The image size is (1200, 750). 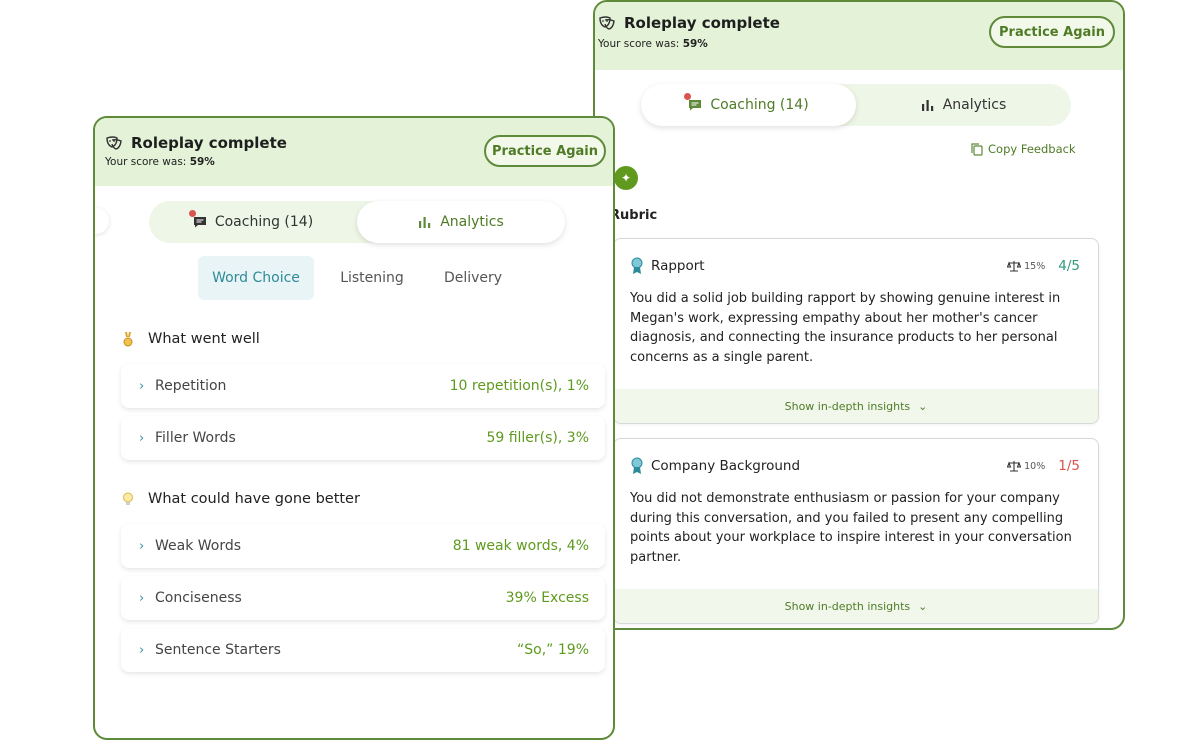 I want to click on metric-row-repetition: › Repetition 10 repetition(s), 1%, so click(x=363, y=386).